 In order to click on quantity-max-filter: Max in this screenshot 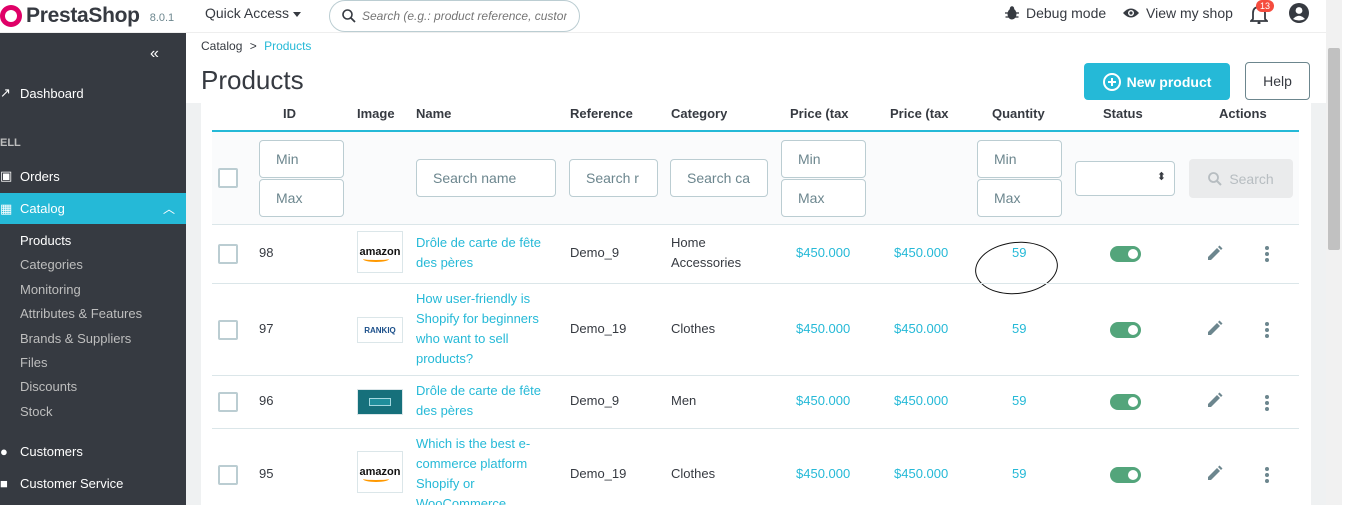, I will do `click(1019, 198)`.